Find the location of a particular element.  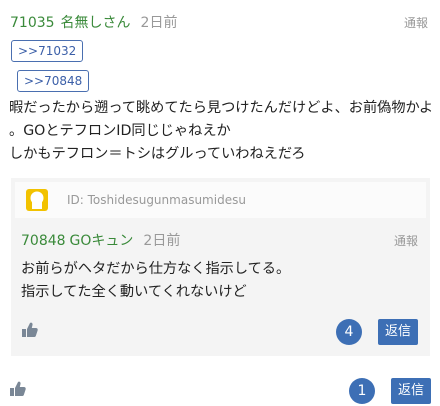

post-number: 71035 is located at coordinates (32, 23).